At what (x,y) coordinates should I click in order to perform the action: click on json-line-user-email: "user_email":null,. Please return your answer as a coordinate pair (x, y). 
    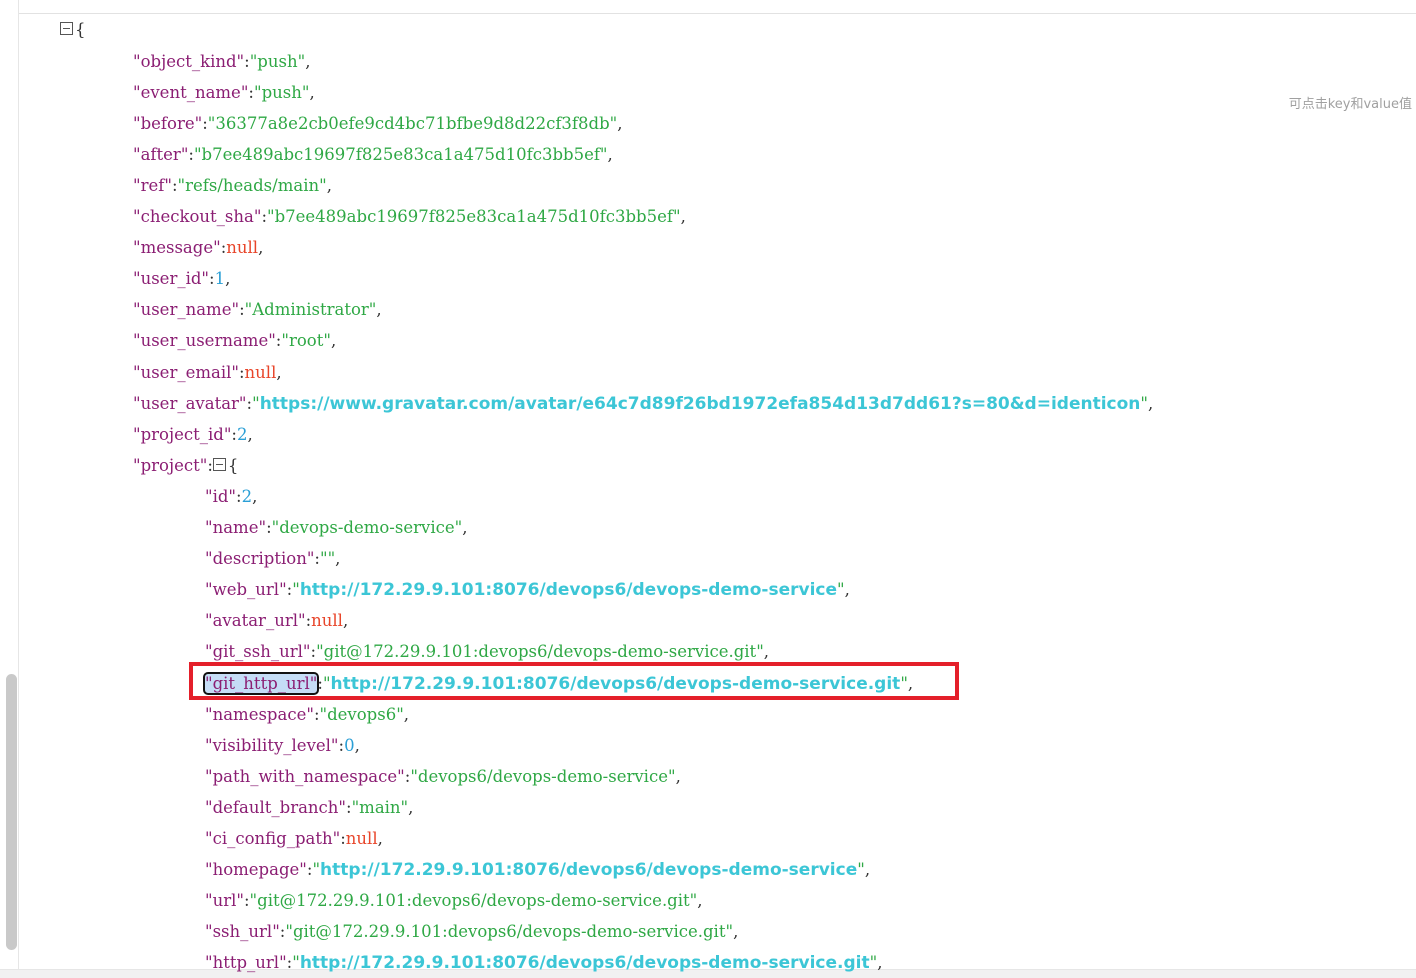
    Looking at the image, I should click on (207, 373).